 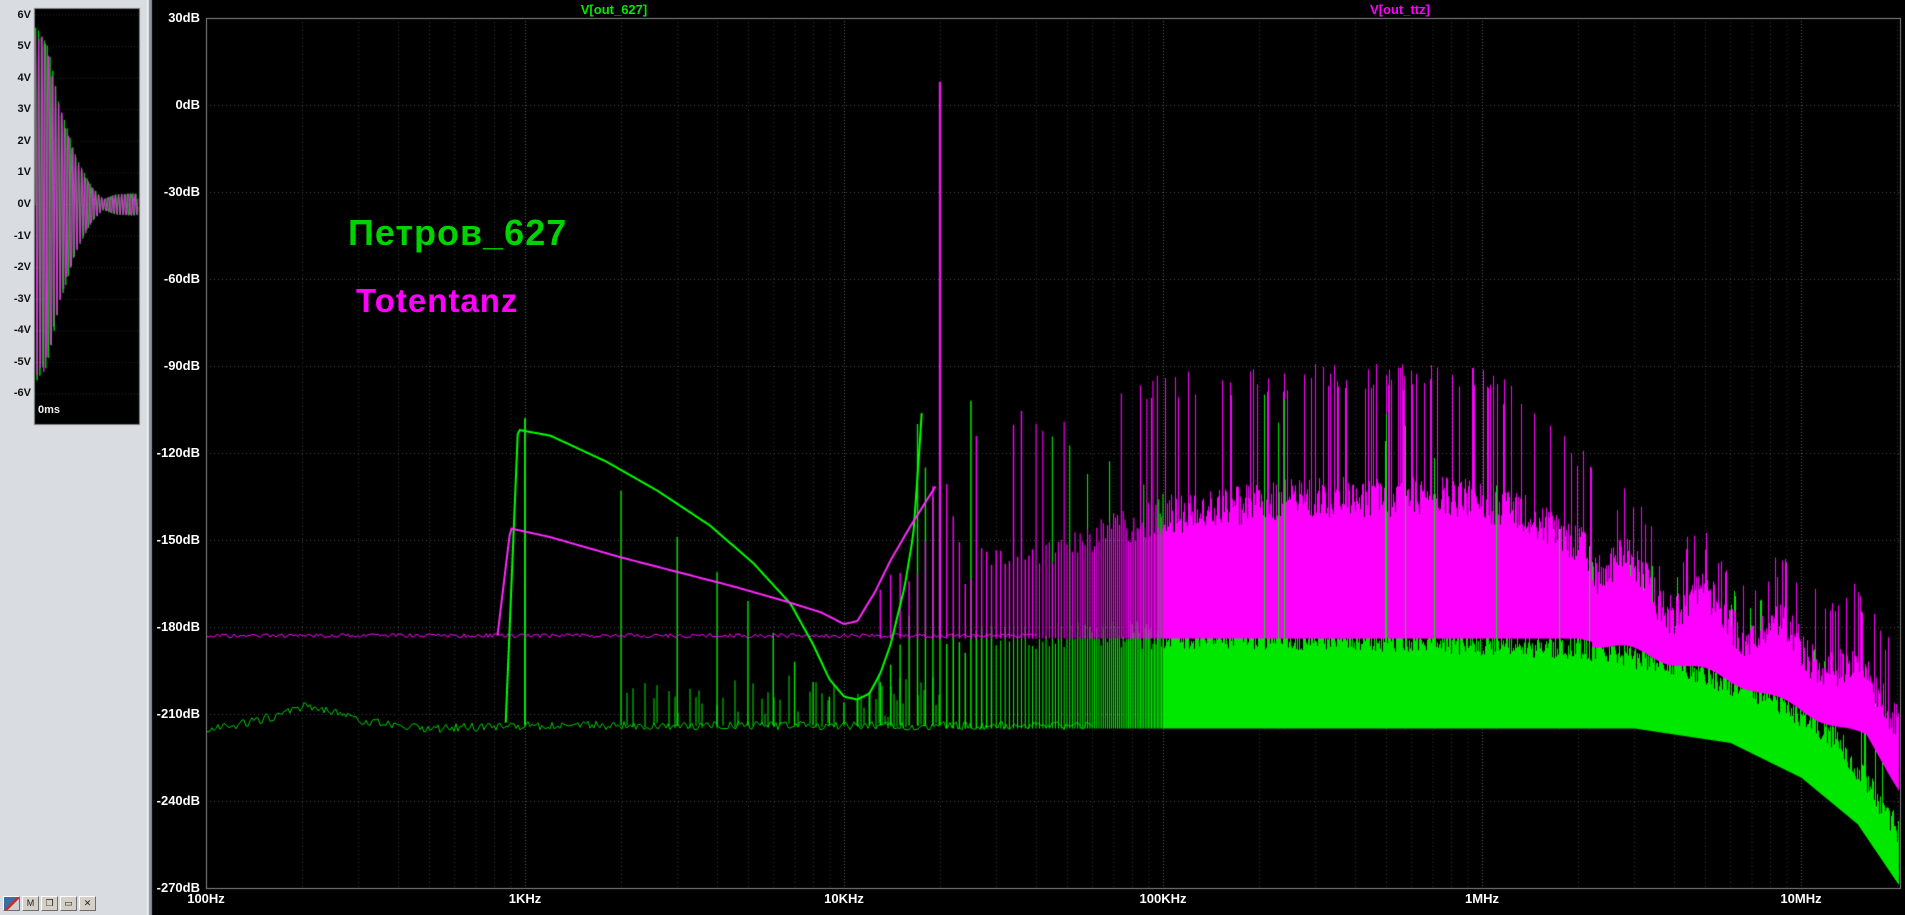 I want to click on y-tick-label: -30dB, so click(x=181, y=191).